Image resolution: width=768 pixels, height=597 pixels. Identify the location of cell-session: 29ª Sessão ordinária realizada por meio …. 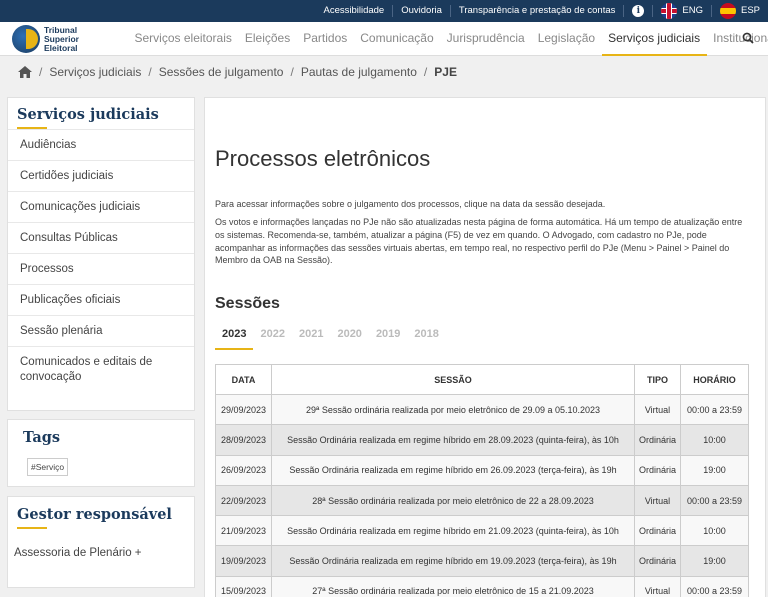
(453, 409).